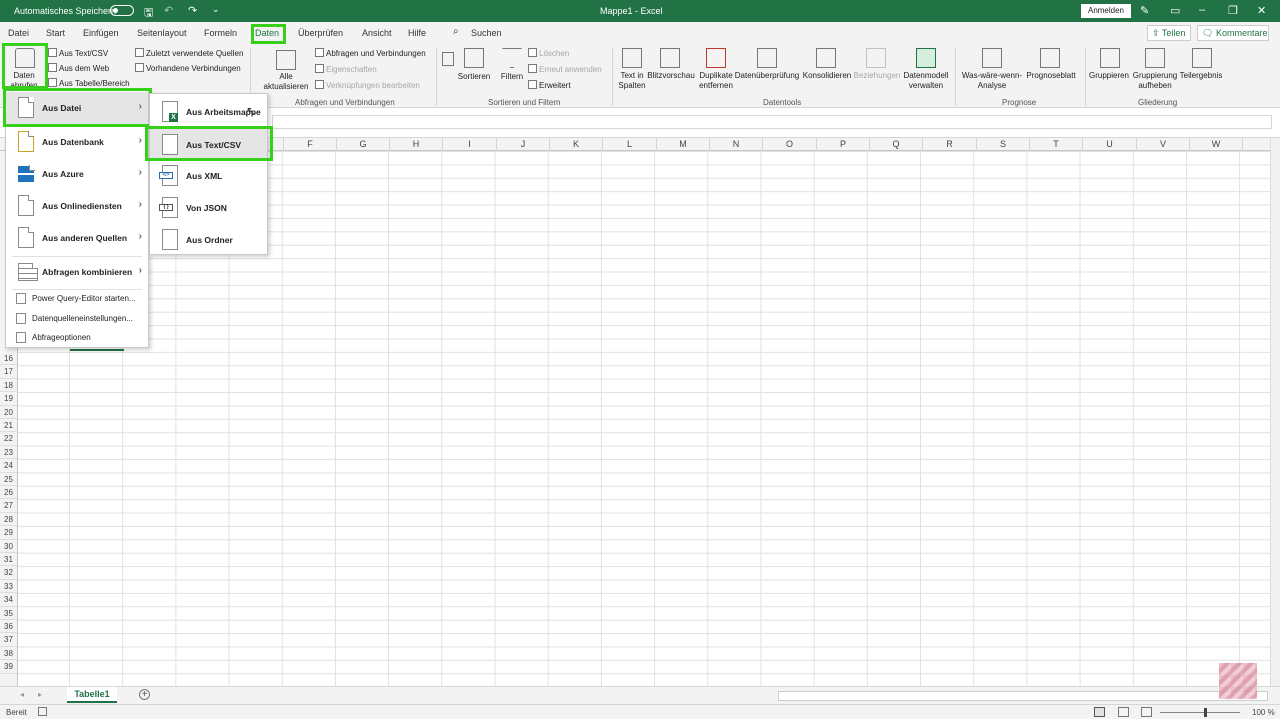  Describe the element at coordinates (790, 144) in the screenshot. I see `column-header-o: O` at that location.